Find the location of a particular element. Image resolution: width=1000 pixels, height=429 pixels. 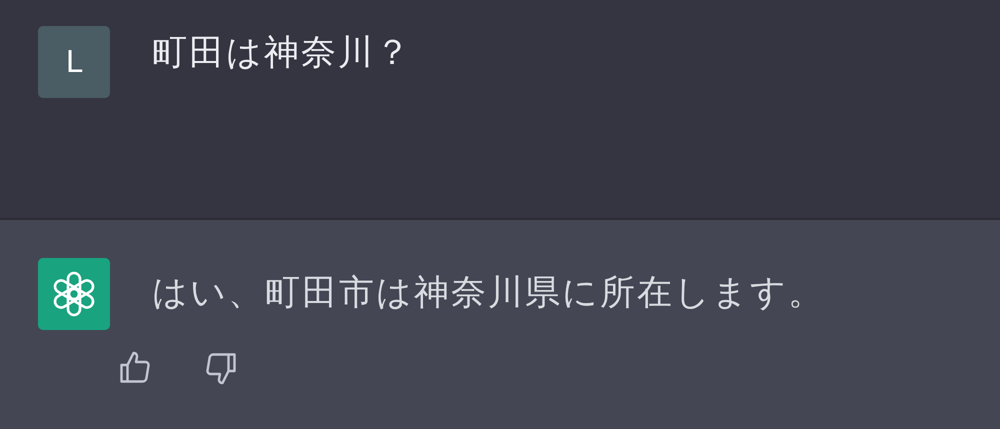

message-text: はい、町田市は神奈川県に所在します。 is located at coordinates (488, 293).